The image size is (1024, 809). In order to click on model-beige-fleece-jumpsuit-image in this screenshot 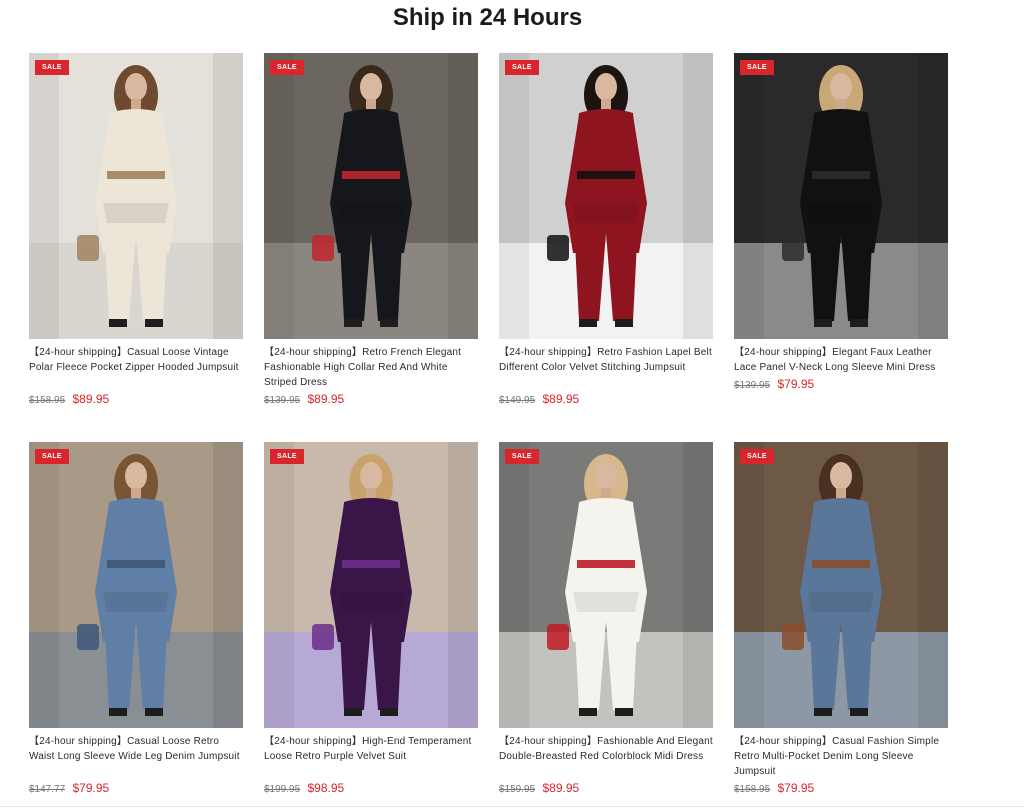, I will do `click(136, 196)`.